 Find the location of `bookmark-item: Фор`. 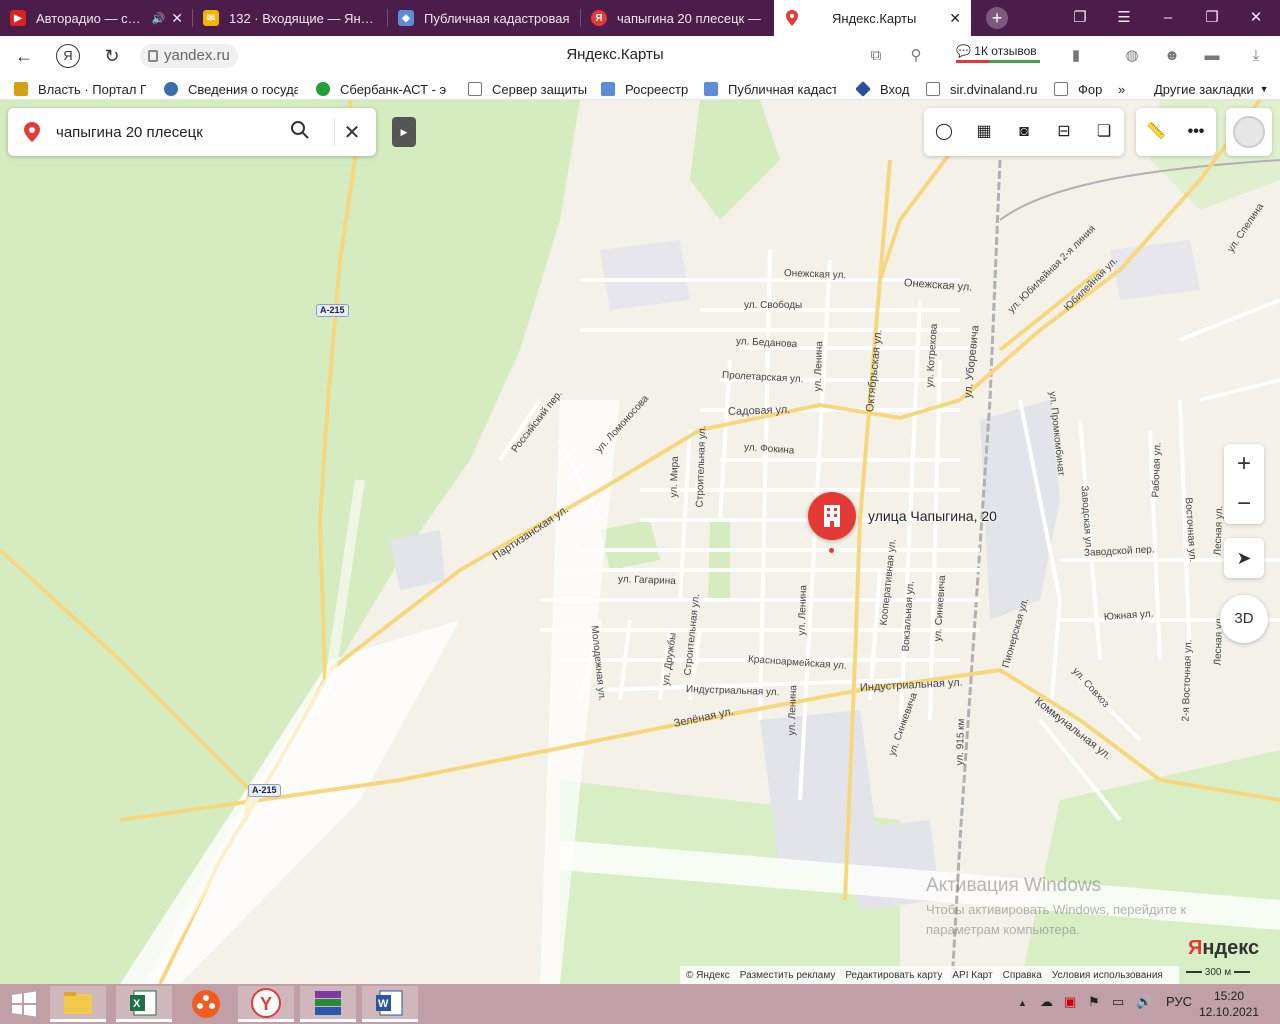

bookmark-item: Фор is located at coordinates (1079, 89).